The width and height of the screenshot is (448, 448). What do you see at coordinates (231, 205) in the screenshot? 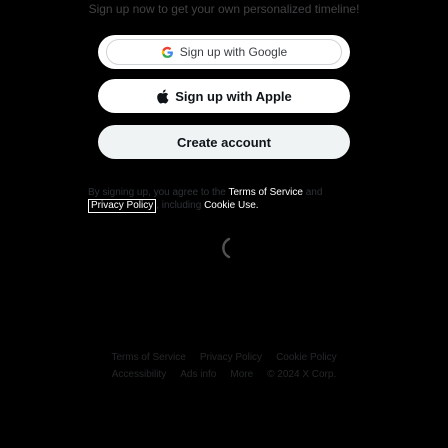
I see `cookie-use-link: Cookie Use.` at bounding box center [231, 205].